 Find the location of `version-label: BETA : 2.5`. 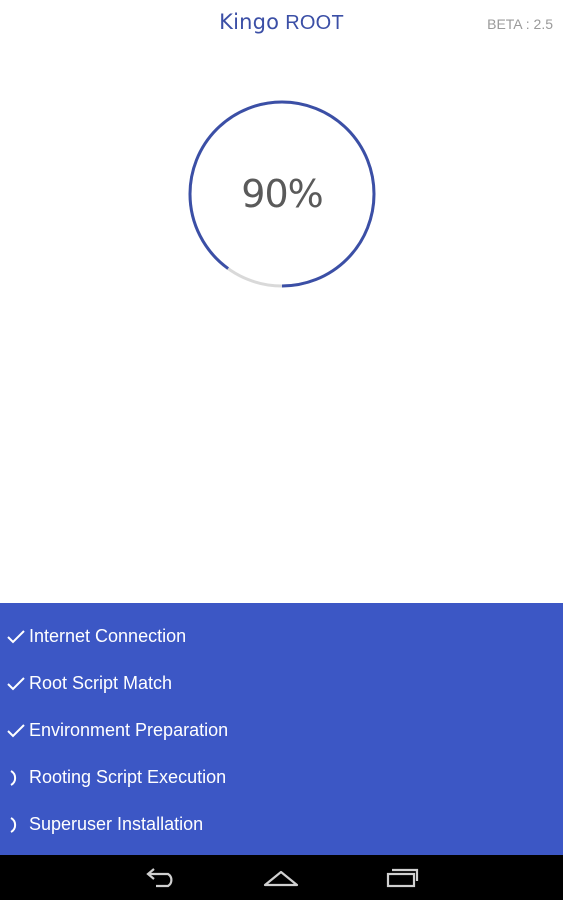

version-label: BETA : 2.5 is located at coordinates (520, 24).